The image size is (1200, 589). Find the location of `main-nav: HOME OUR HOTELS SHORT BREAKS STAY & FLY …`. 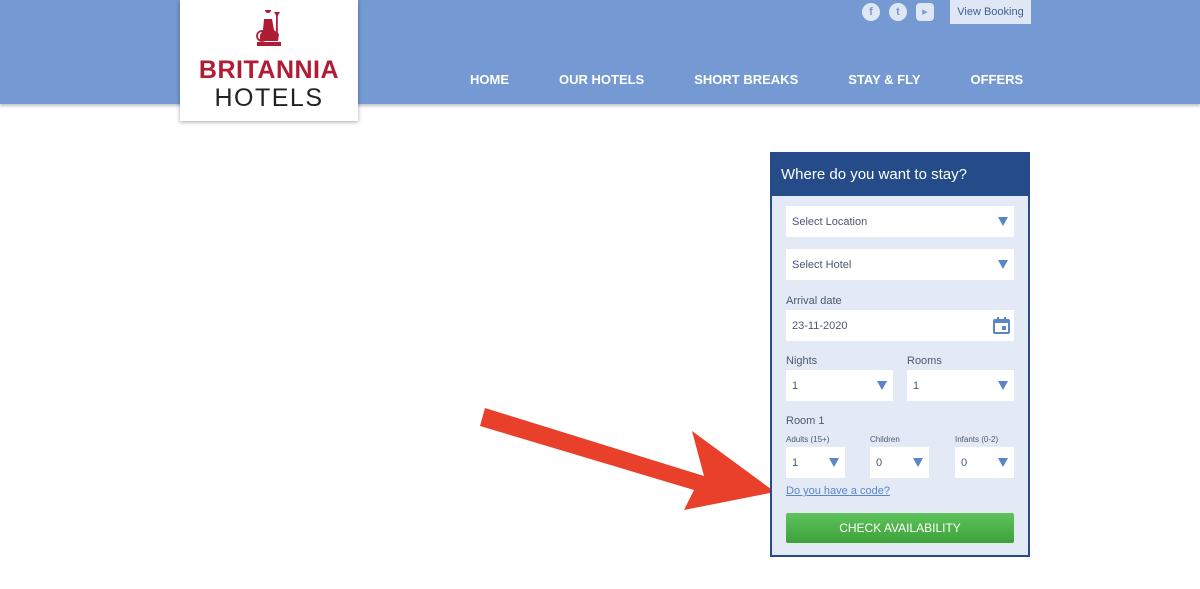

main-nav: HOME OUR HOTELS SHORT BREAKS STAY & FLY … is located at coordinates (771, 79).